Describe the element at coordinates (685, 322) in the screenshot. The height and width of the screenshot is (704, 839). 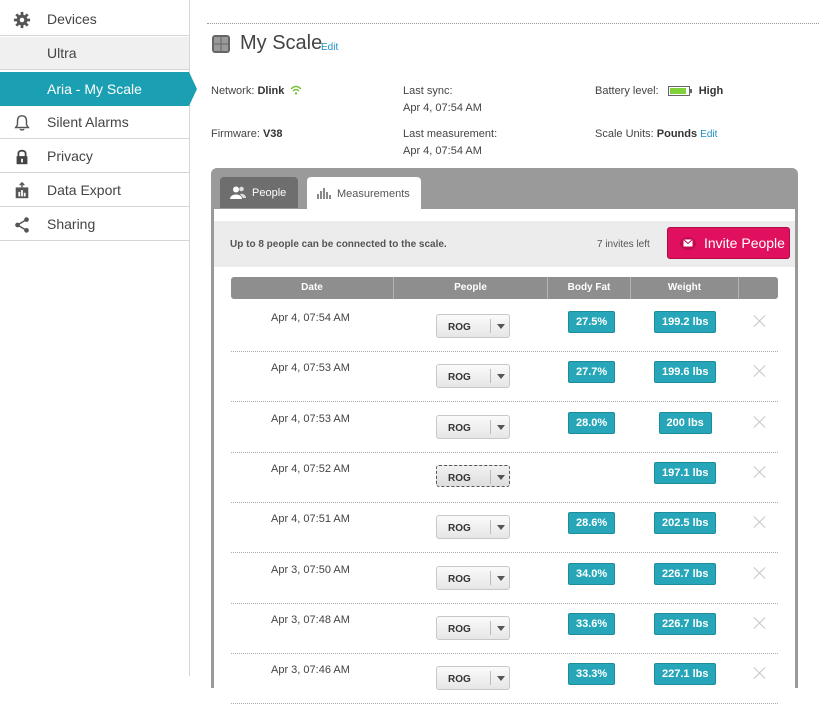
I see `weight-badge: 199.2 lbs` at that location.